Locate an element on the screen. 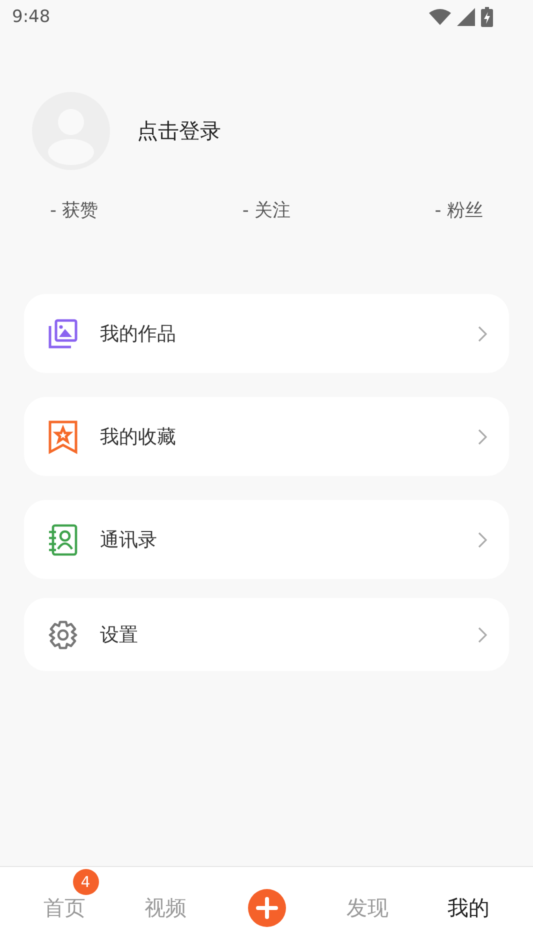 The height and width of the screenshot is (948, 533). add-button is located at coordinates (267, 907).